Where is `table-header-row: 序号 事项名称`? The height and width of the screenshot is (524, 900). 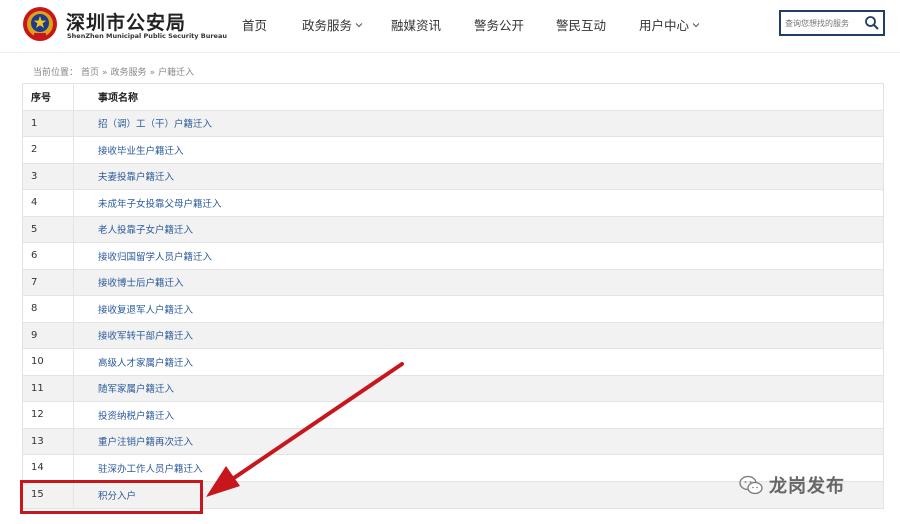
table-header-row: 序号 事项名称 is located at coordinates (453, 97).